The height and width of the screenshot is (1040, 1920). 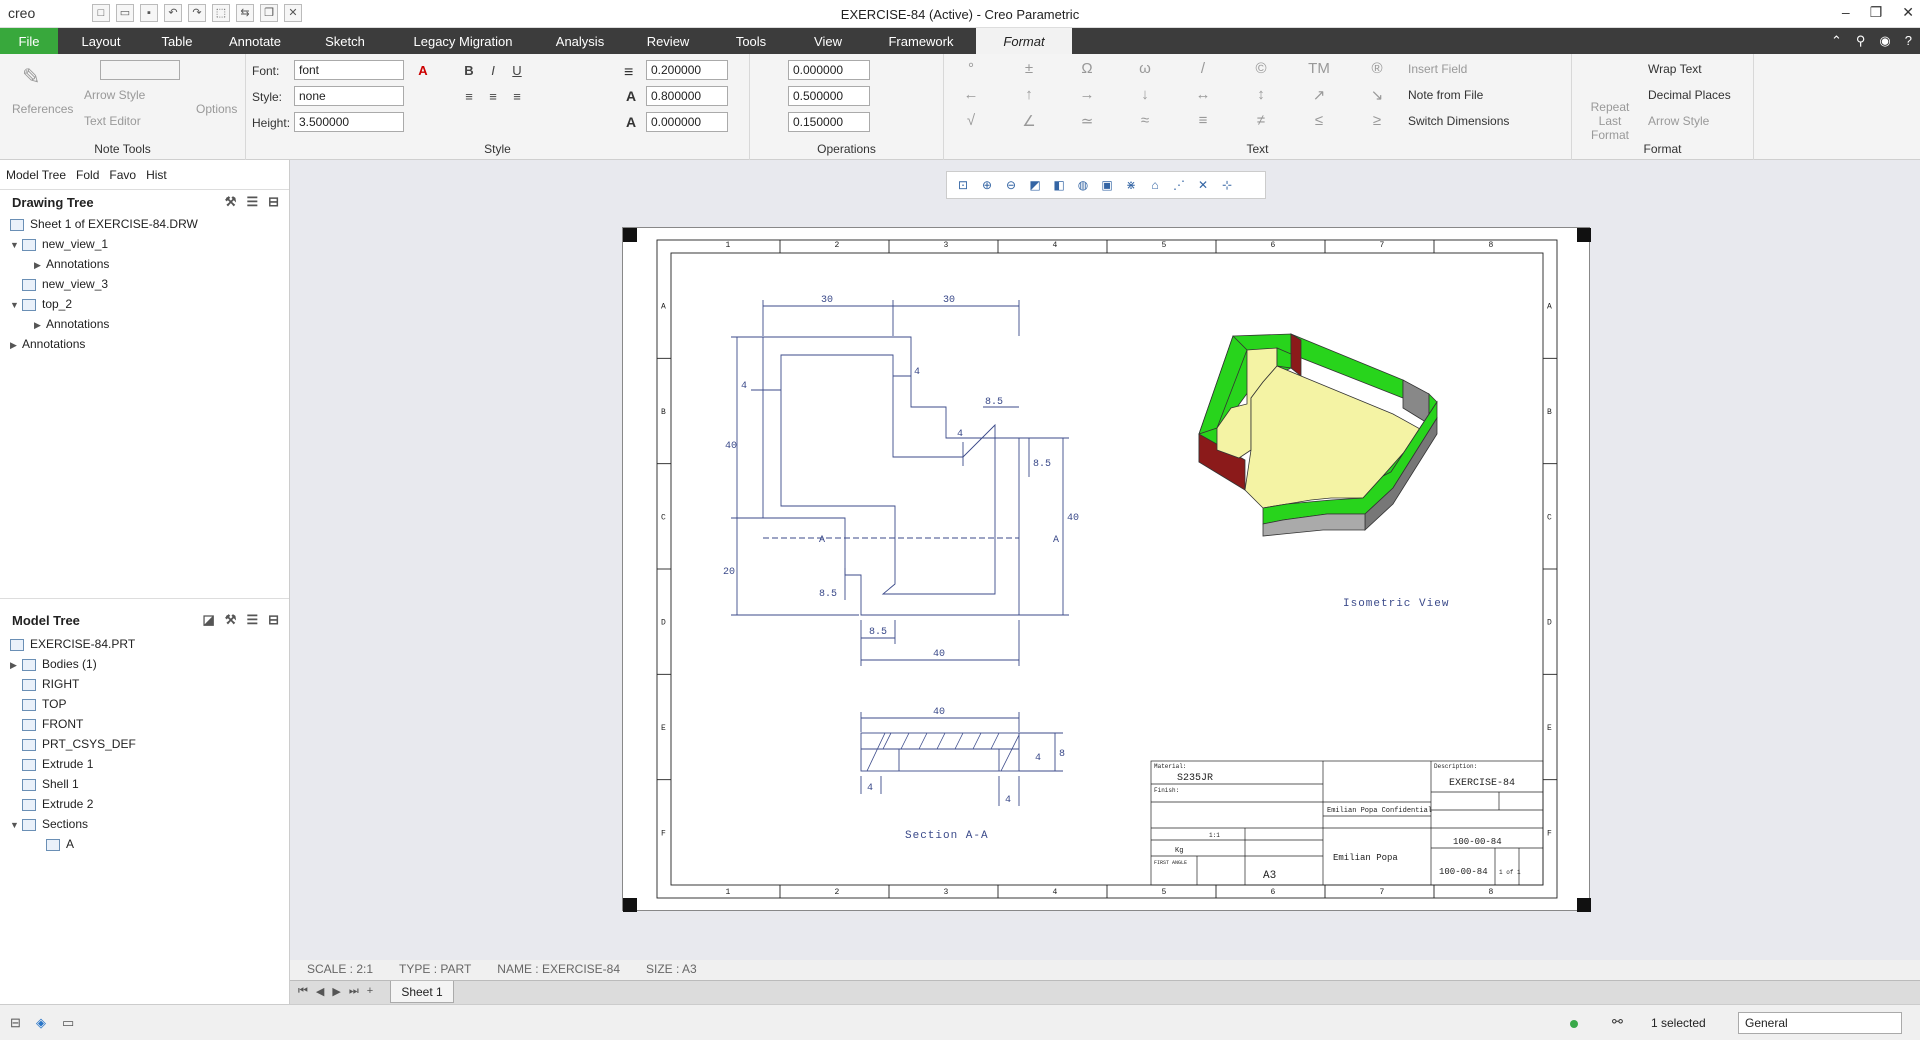 What do you see at coordinates (46, 620) in the screenshot?
I see `model-tree-title: Model Tree` at bounding box center [46, 620].